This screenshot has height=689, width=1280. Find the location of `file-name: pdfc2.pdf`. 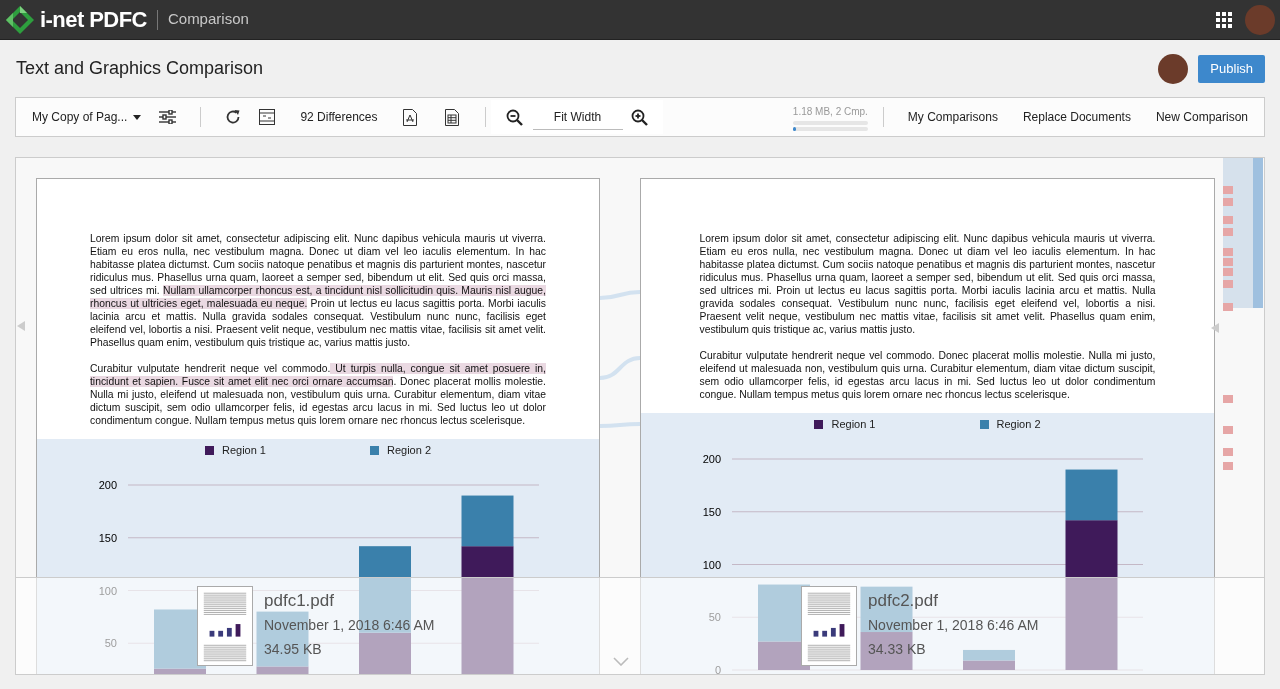

file-name: pdfc2.pdf is located at coordinates (903, 601).